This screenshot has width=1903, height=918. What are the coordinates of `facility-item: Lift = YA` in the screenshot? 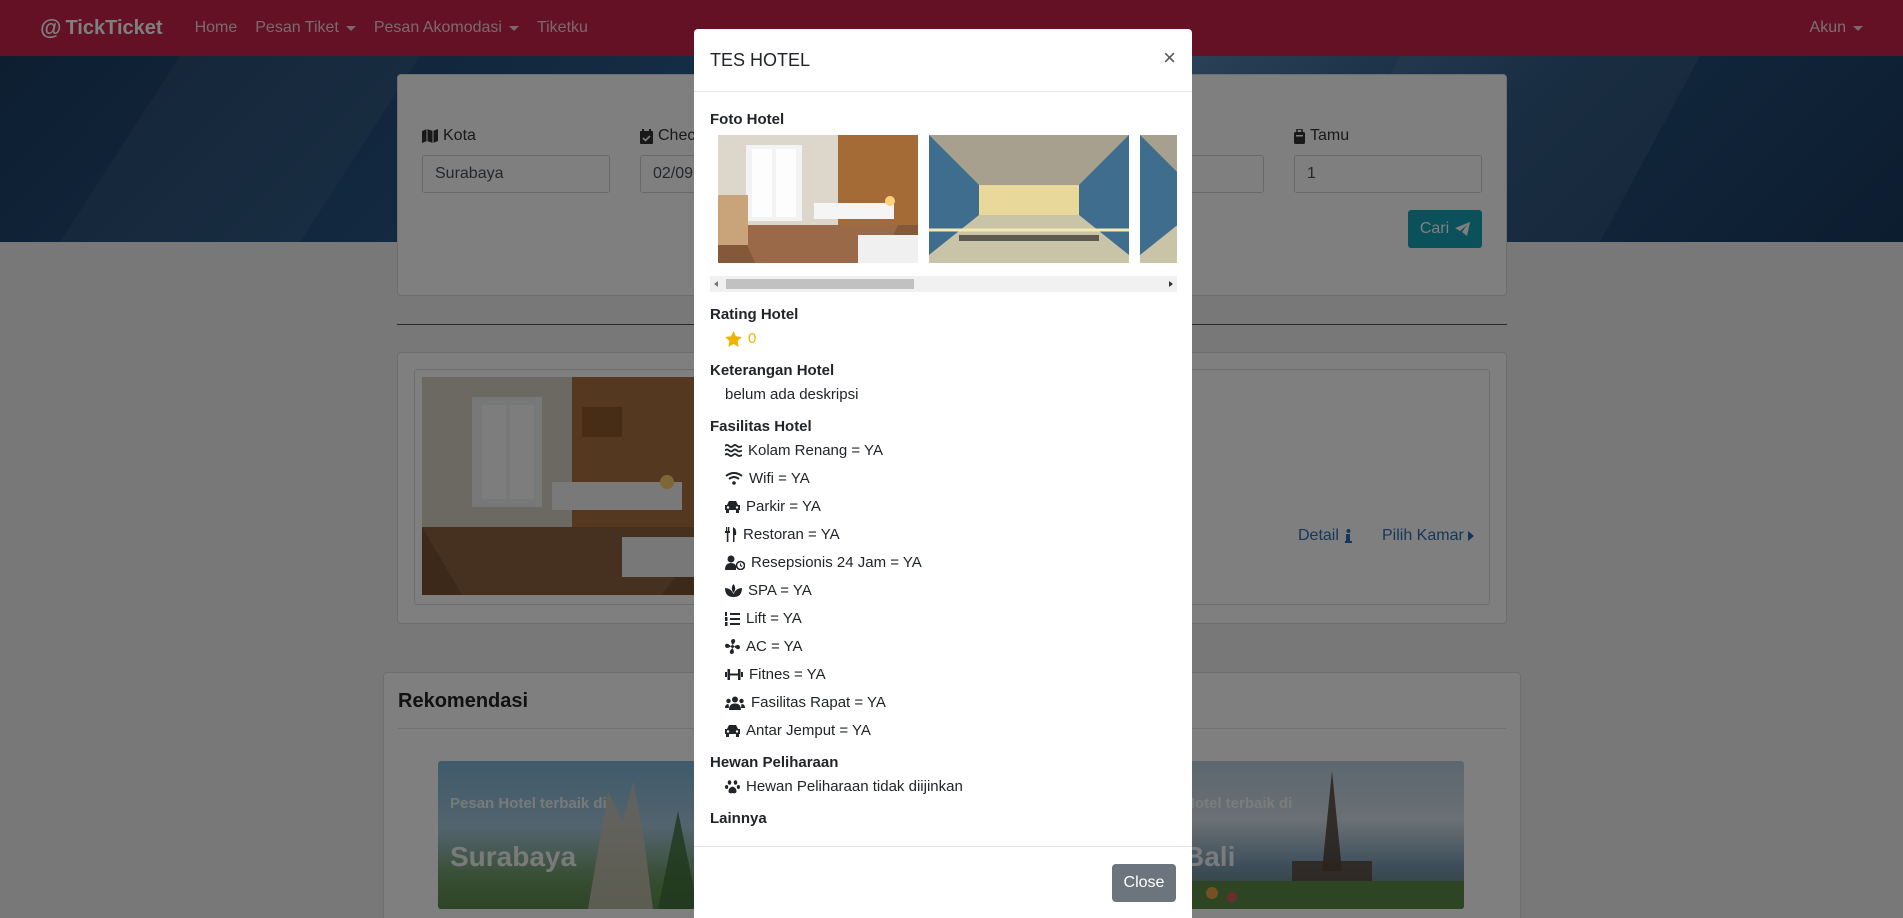 It's located at (763, 618).